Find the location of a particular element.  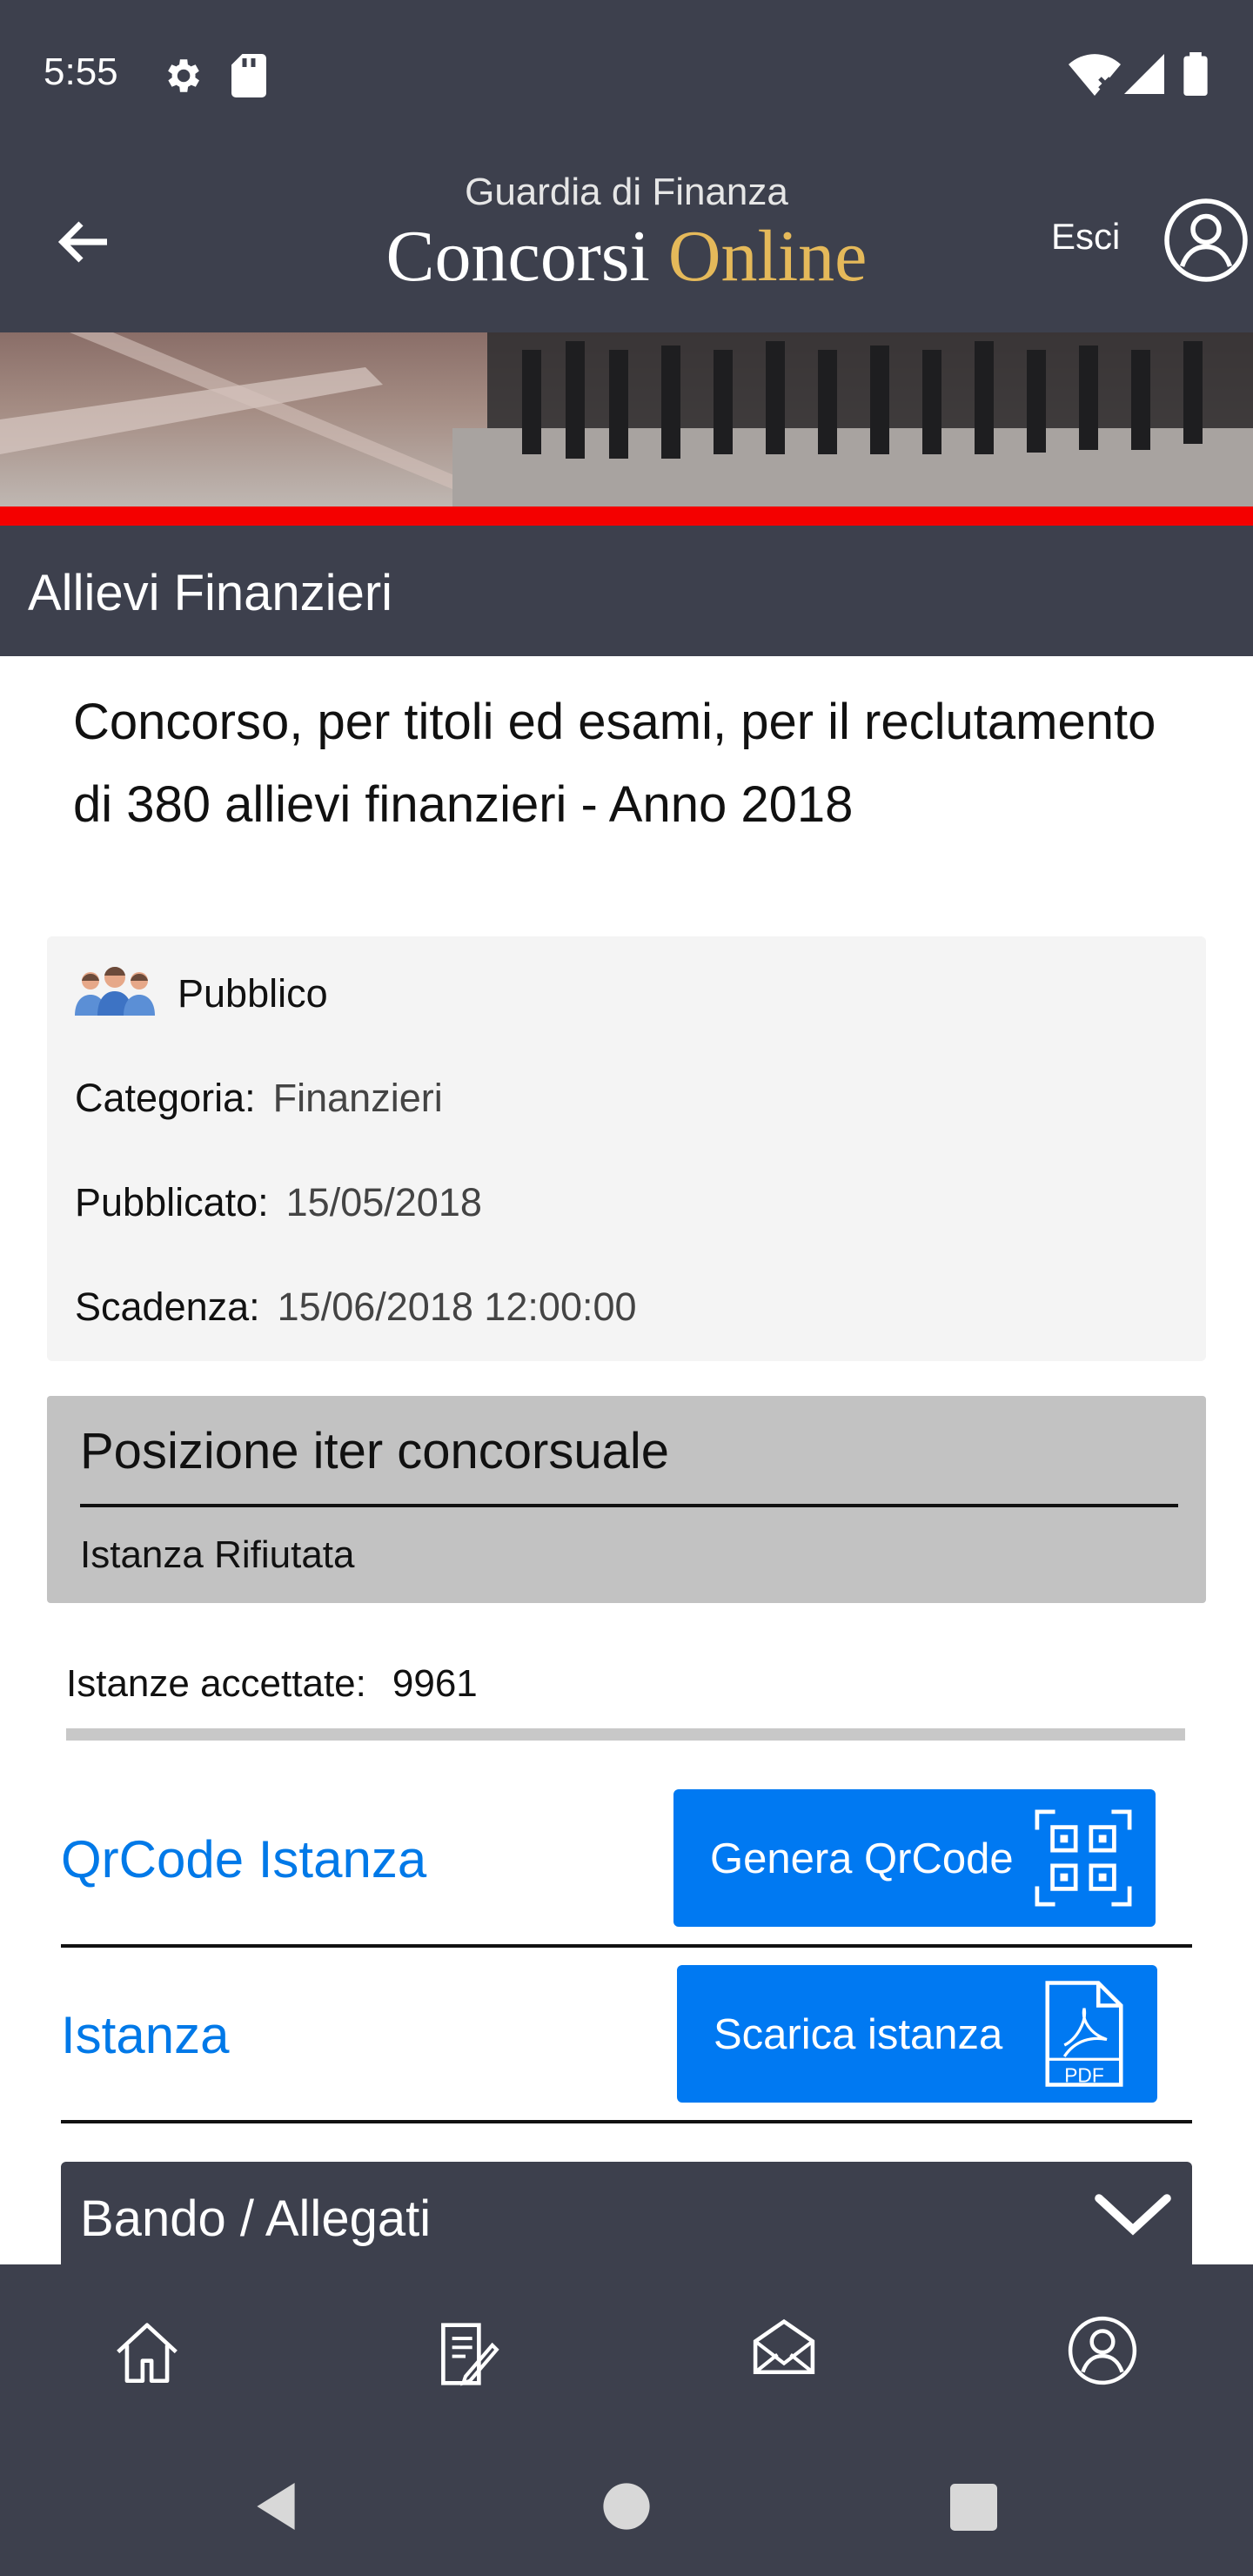

status-time: 5:55 is located at coordinates (81, 71).